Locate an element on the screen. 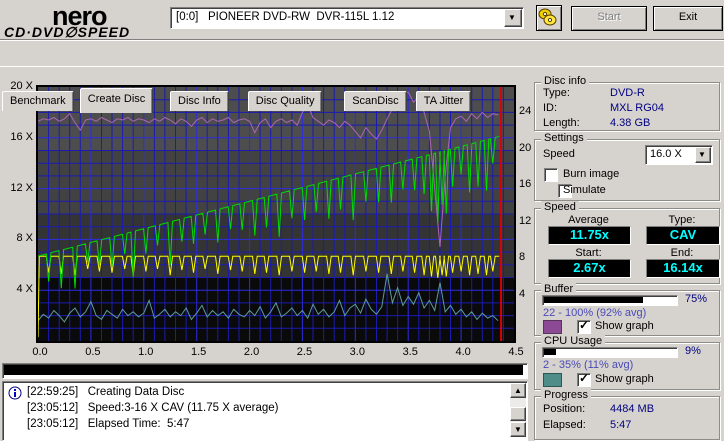 The height and width of the screenshot is (441, 724). log-line: [22:59:25] Creating Data Disc is located at coordinates (106, 392).